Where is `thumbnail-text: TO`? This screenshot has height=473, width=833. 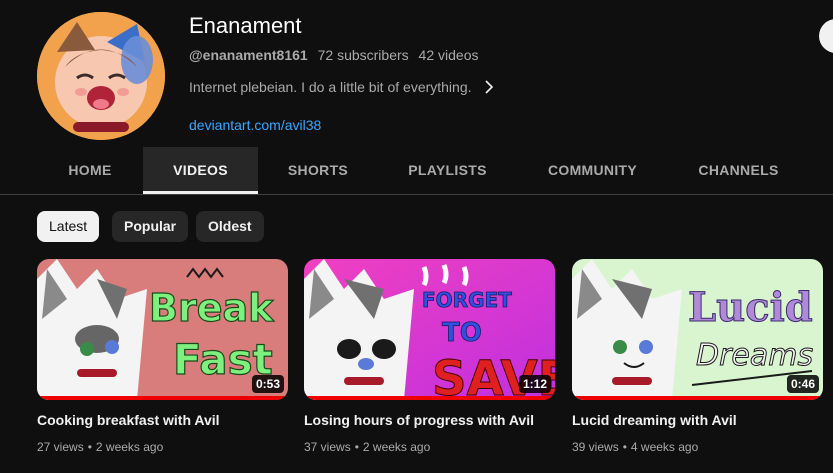
thumbnail-text: TO is located at coordinates (462, 333).